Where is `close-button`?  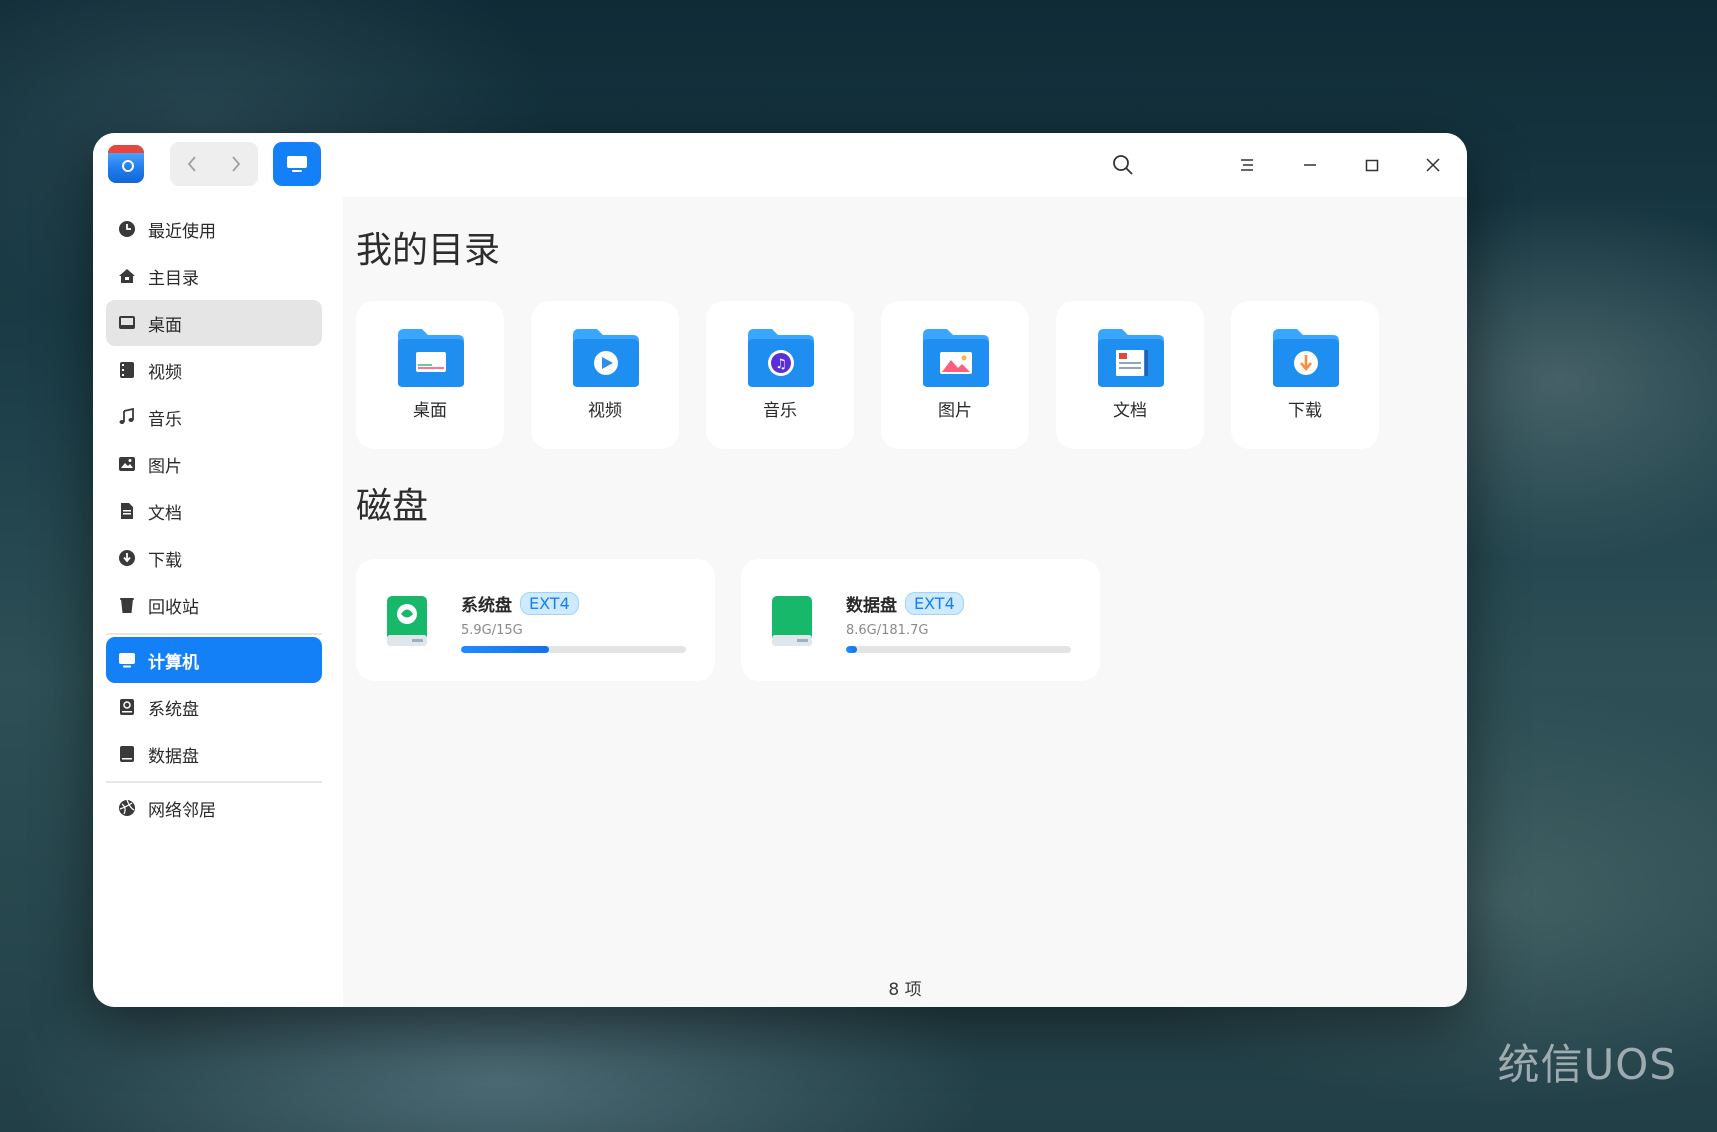
close-button is located at coordinates (1433, 165).